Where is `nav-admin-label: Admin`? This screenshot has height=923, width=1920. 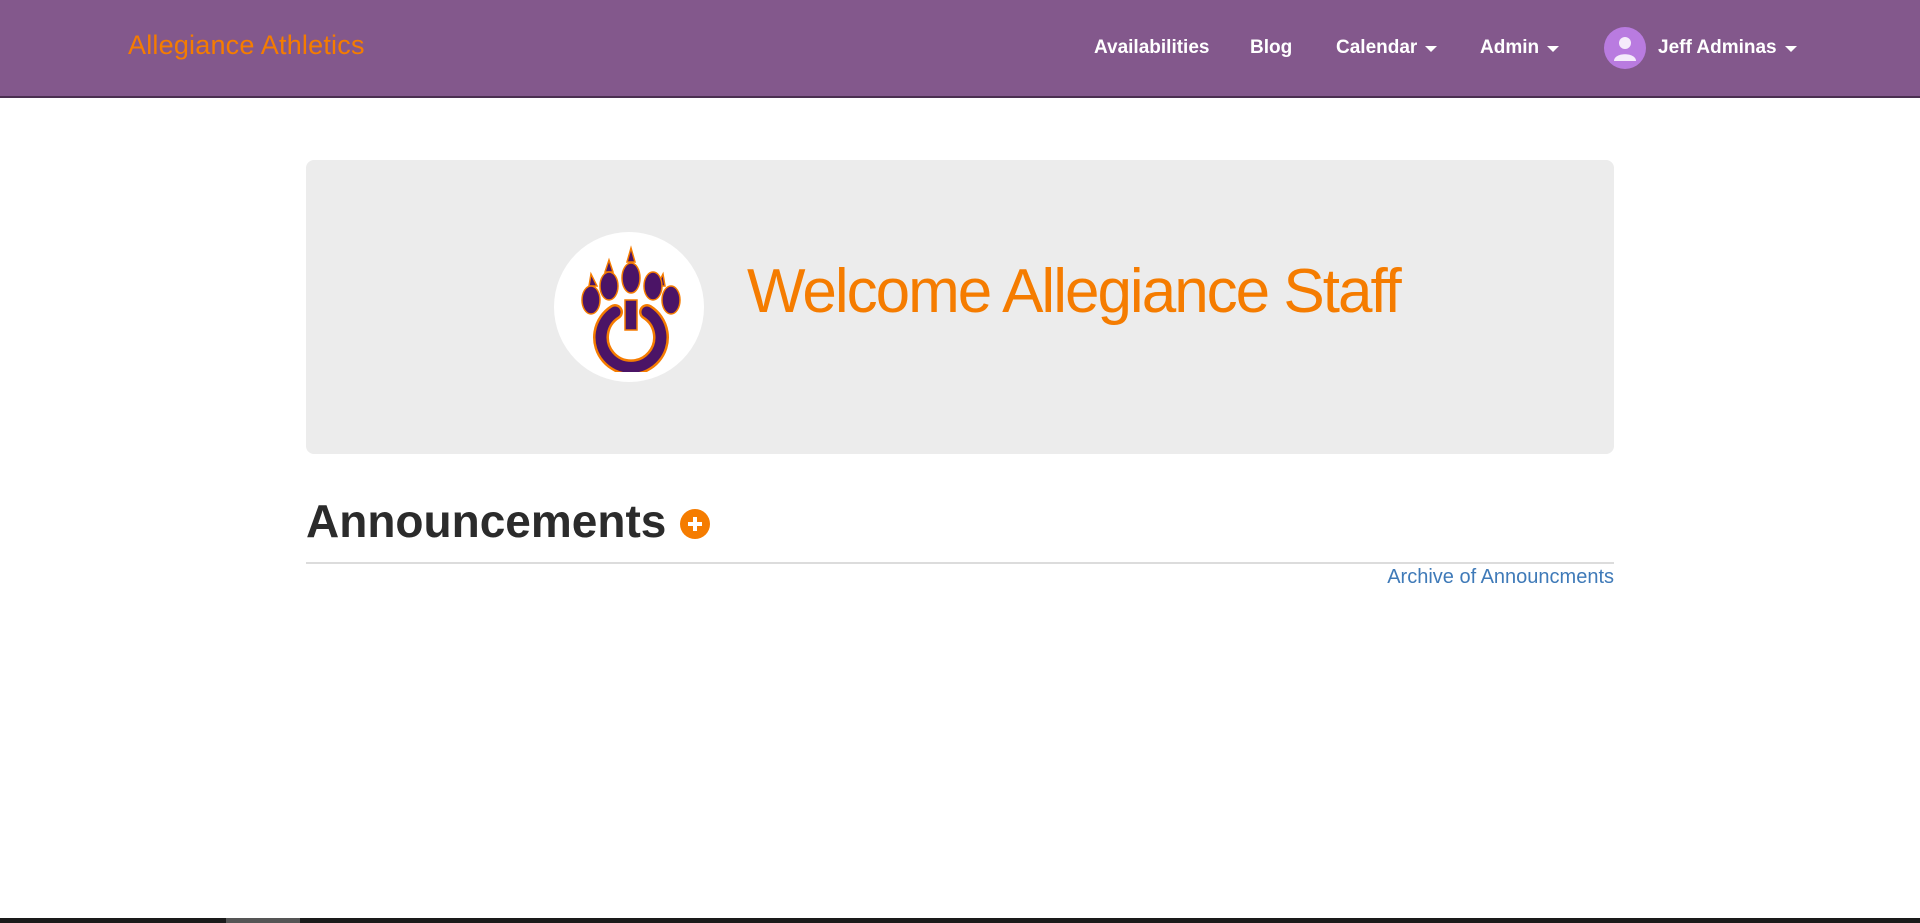 nav-admin-label: Admin is located at coordinates (1510, 47).